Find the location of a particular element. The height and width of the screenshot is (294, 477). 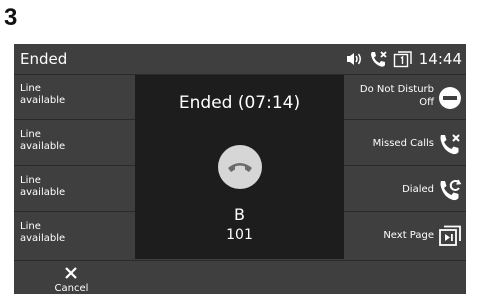

line-key-3: Line available is located at coordinates (74, 189).